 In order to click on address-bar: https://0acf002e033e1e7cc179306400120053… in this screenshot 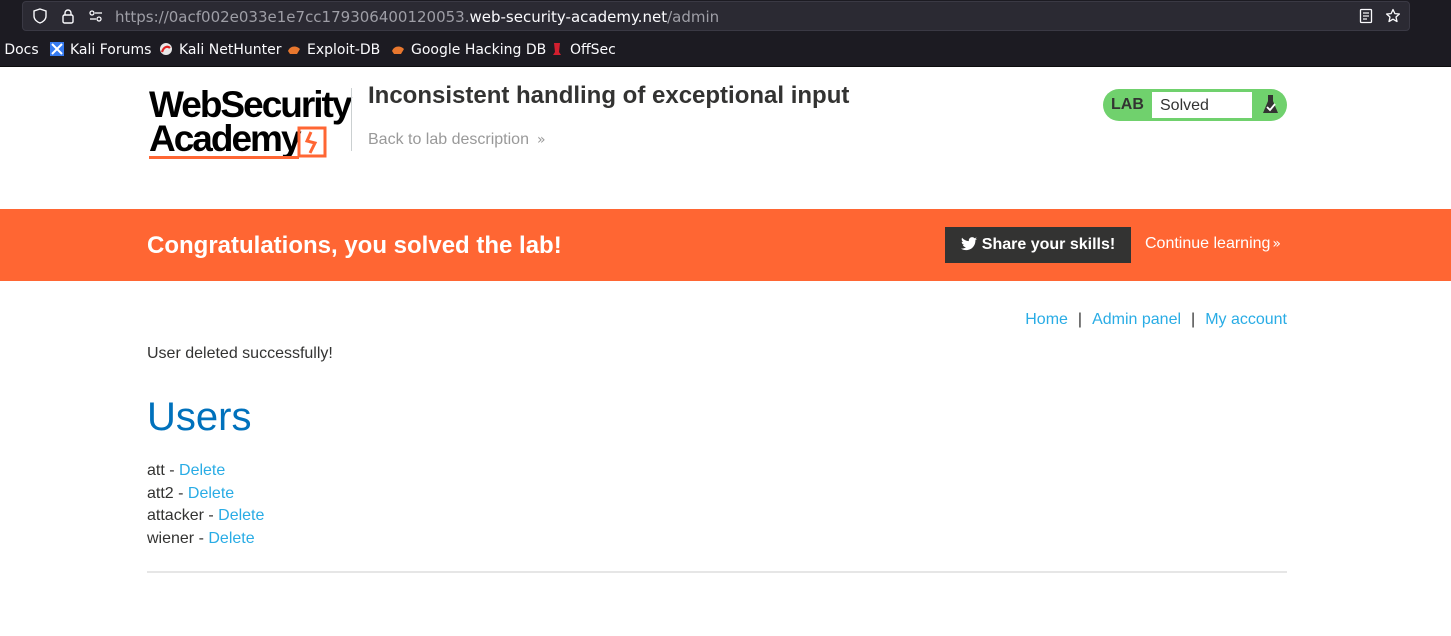, I will do `click(716, 16)`.